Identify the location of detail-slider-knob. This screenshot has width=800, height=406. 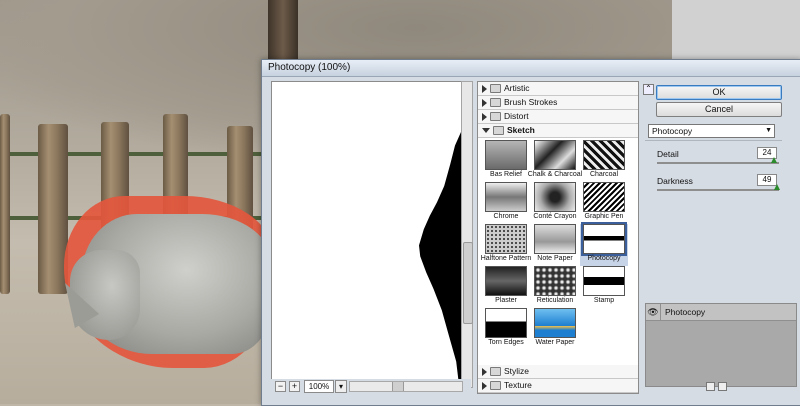
(774, 160).